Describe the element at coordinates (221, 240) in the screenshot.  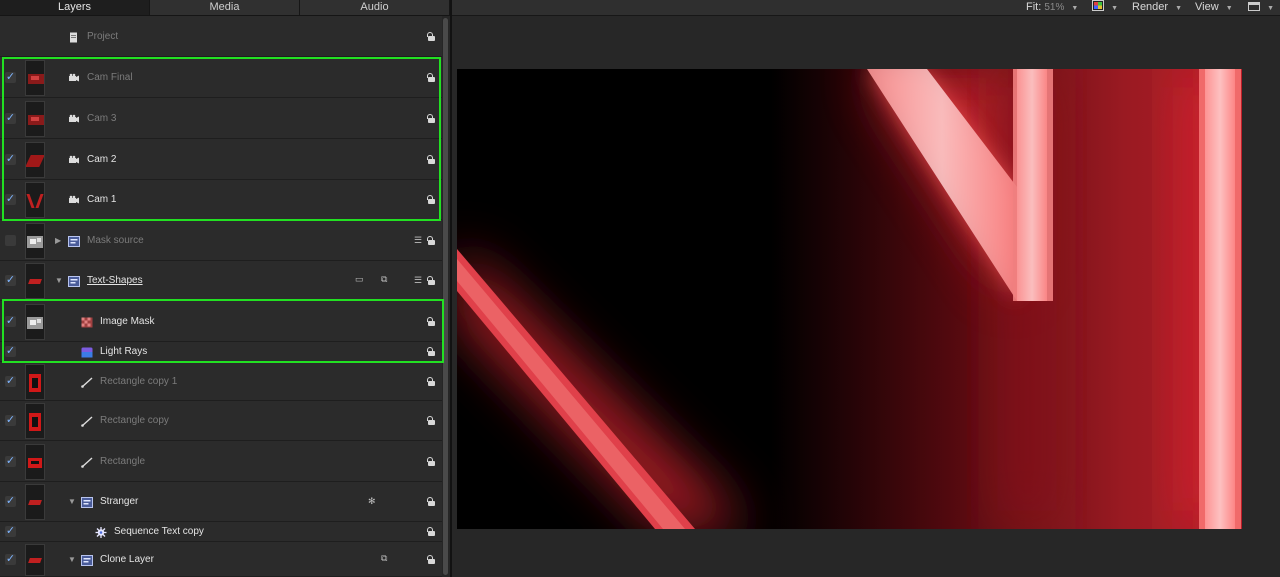
I see `layer-row: ✓ ▶ Mask source ☰` at that location.